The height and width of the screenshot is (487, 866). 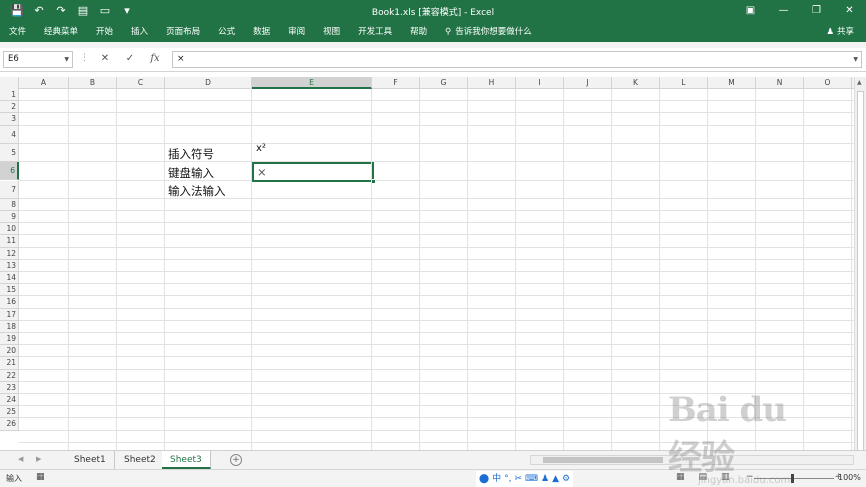 What do you see at coordinates (840, 32) in the screenshot?
I see `share-button: ♟ 共享` at bounding box center [840, 32].